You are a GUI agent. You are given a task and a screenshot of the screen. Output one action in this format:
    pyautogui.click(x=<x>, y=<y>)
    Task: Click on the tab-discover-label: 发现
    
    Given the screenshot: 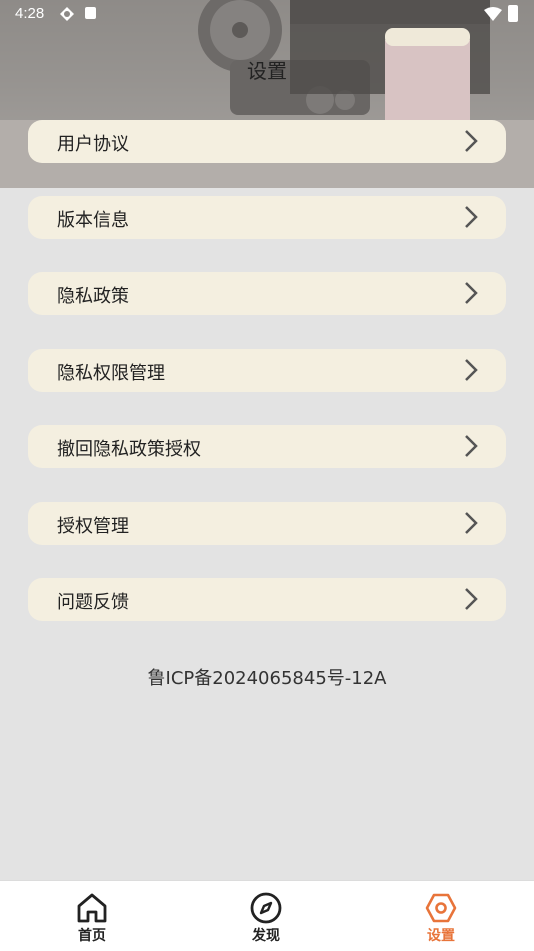 What is the action you would take?
    pyautogui.click(x=266, y=936)
    